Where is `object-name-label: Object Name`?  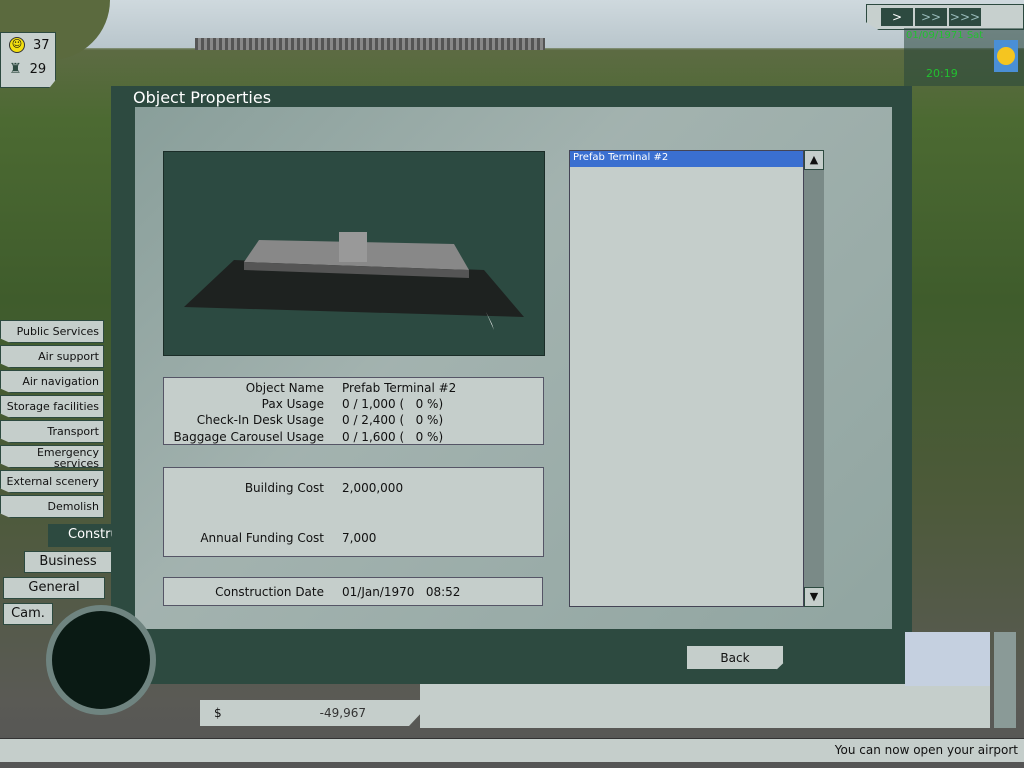
object-name-label: Object Name is located at coordinates (284, 388).